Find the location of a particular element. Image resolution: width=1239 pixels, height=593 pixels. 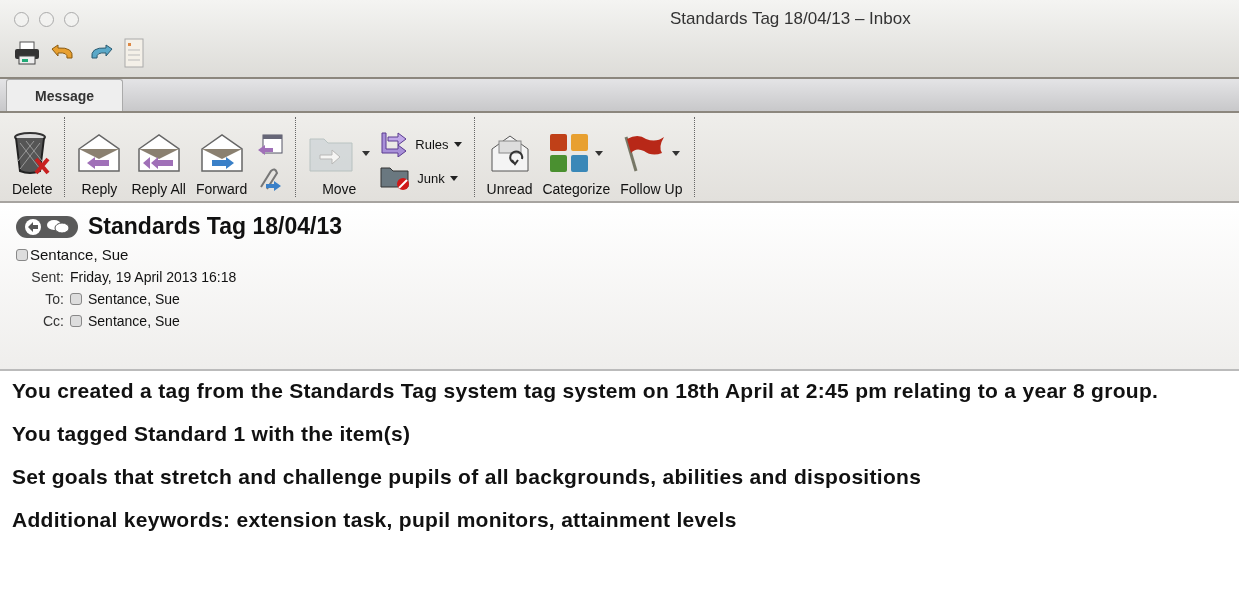

ribbon-button: Reply is located at coordinates (99, 162).